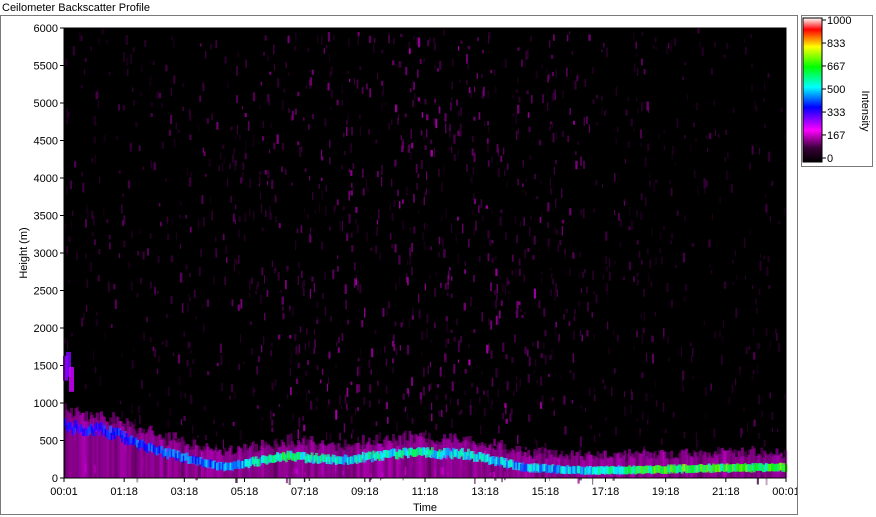 The height and width of the screenshot is (517, 876). I want to click on y-axis-label: Height (m), so click(24, 252).